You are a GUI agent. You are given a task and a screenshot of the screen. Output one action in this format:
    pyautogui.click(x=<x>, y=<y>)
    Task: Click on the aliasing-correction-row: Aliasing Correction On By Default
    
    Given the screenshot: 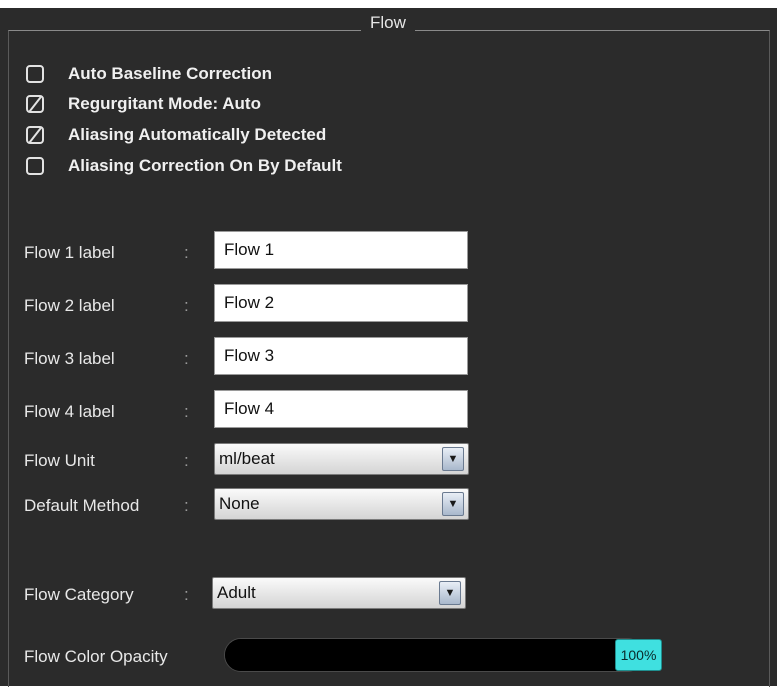 What is the action you would take?
    pyautogui.click(x=184, y=166)
    